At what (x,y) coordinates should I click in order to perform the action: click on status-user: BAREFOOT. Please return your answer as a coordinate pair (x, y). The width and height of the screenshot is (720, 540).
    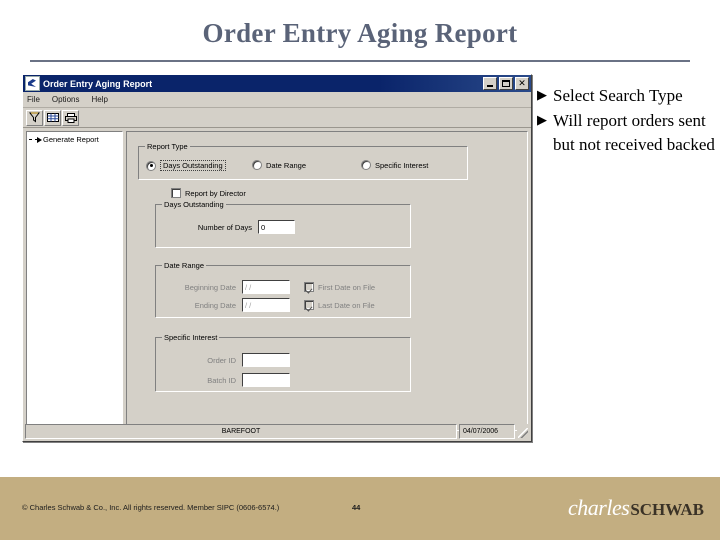
    Looking at the image, I should click on (241, 431).